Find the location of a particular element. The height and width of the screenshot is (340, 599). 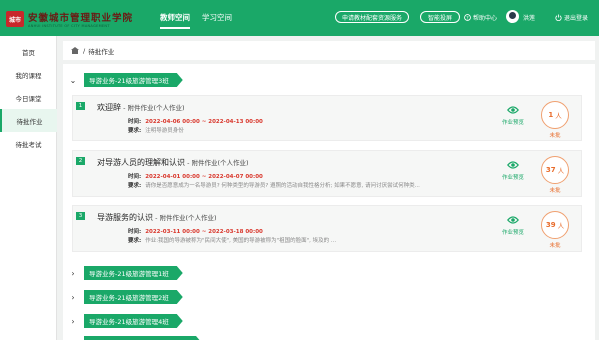

assignment-index: 3 is located at coordinates (80, 216).